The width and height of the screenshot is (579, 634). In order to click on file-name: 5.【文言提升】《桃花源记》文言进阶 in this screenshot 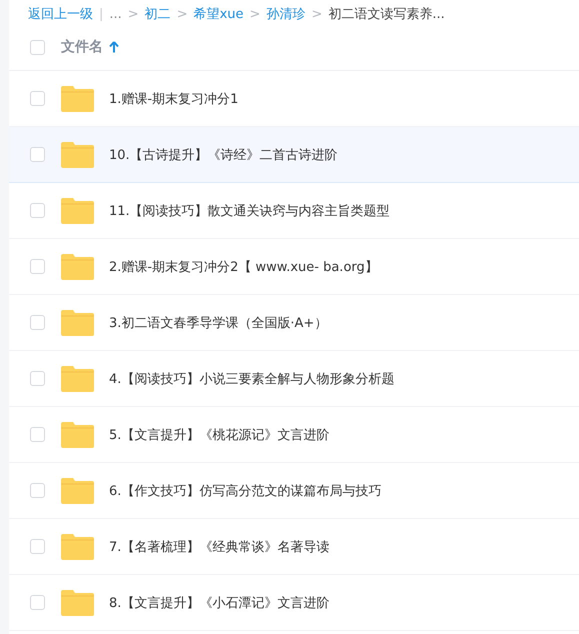, I will do `click(219, 435)`.